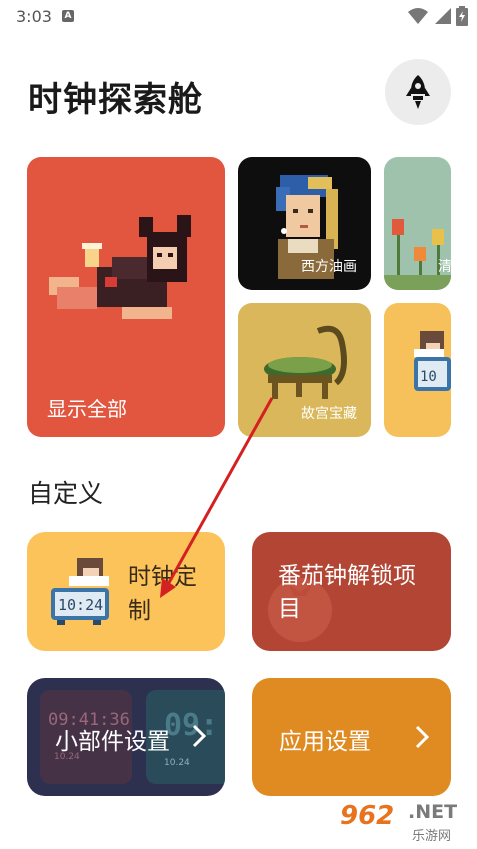  Describe the element at coordinates (444, 267) in the screenshot. I see `tulip-label: 清` at that location.